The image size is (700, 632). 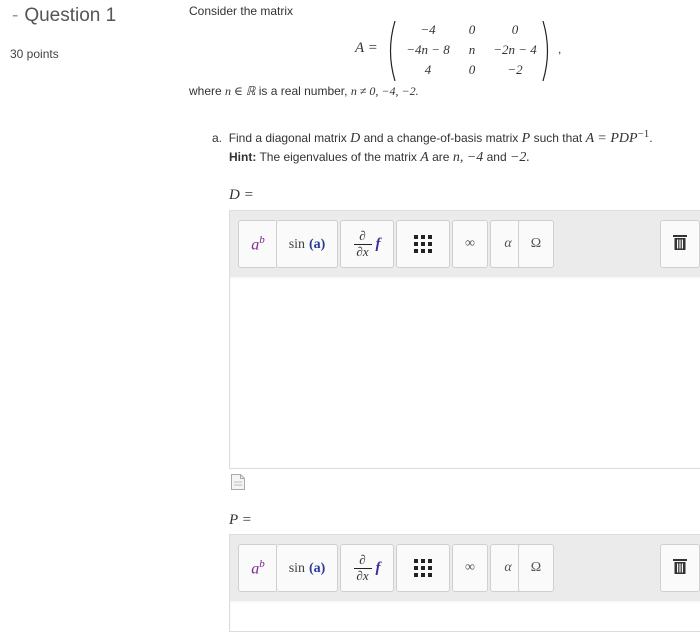 What do you see at coordinates (240, 520) in the screenshot?
I see `field-p-label: P =` at bounding box center [240, 520].